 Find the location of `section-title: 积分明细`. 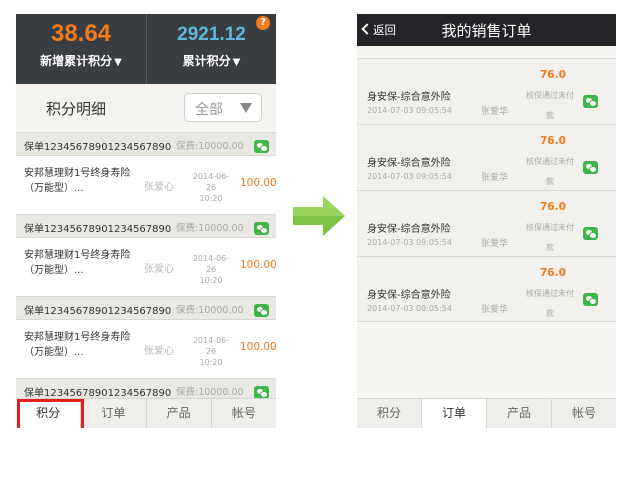

section-title: 积分明细 is located at coordinates (76, 109).